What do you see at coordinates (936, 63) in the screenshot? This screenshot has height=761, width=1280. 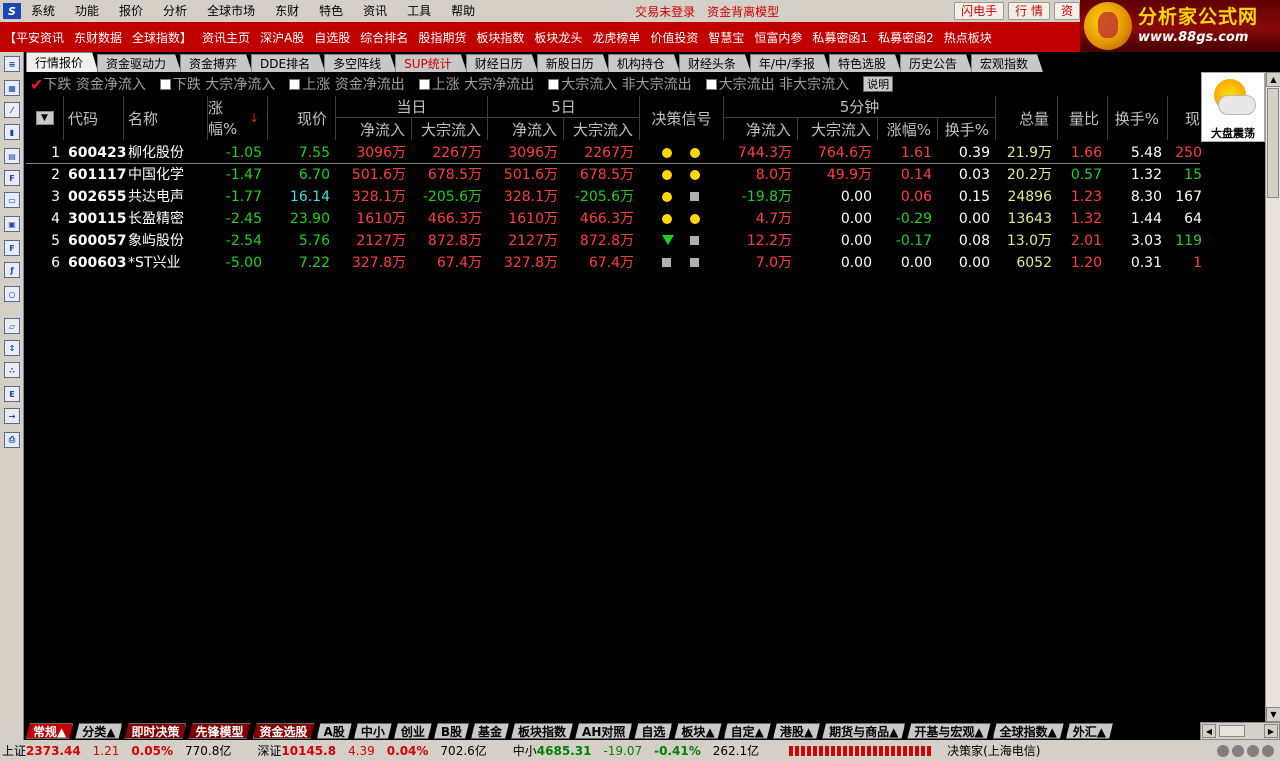 I see `tab-history-notice: 历史公告` at bounding box center [936, 63].